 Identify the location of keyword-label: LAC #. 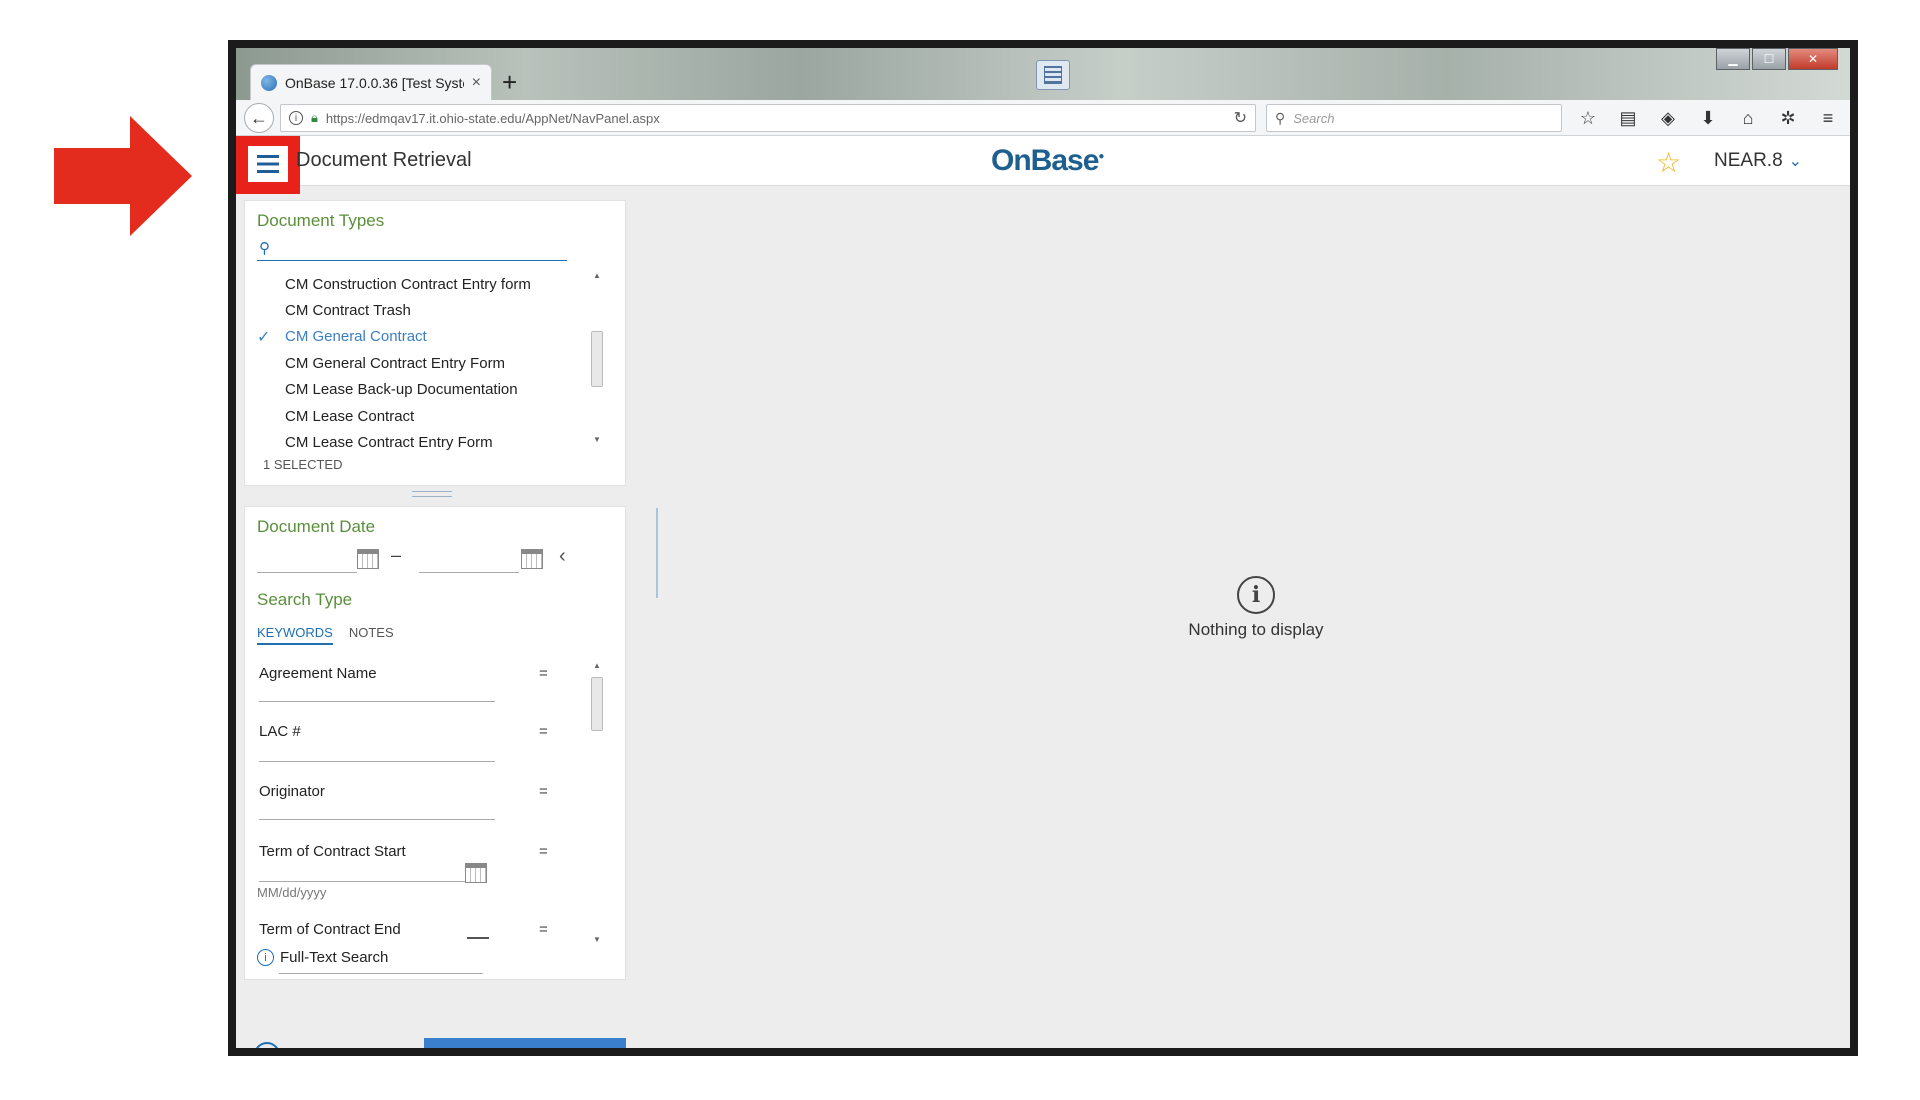
(280, 731).